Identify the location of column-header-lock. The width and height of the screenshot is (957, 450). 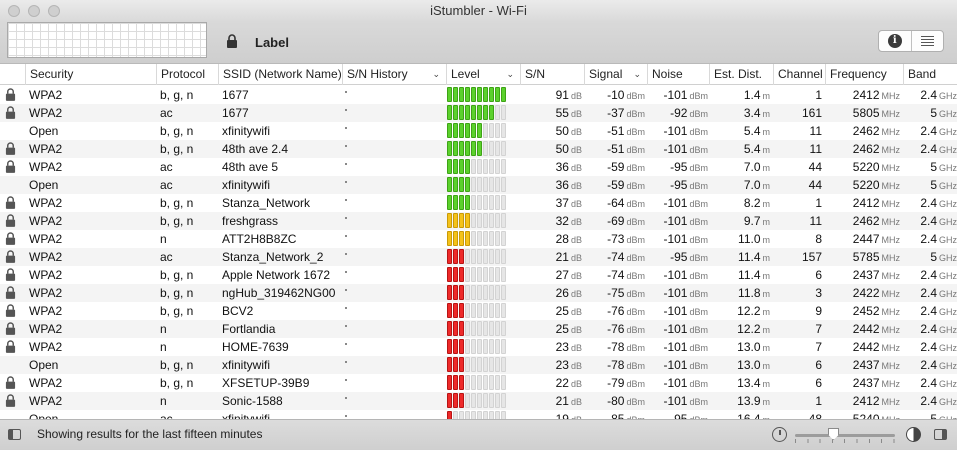
(12, 74).